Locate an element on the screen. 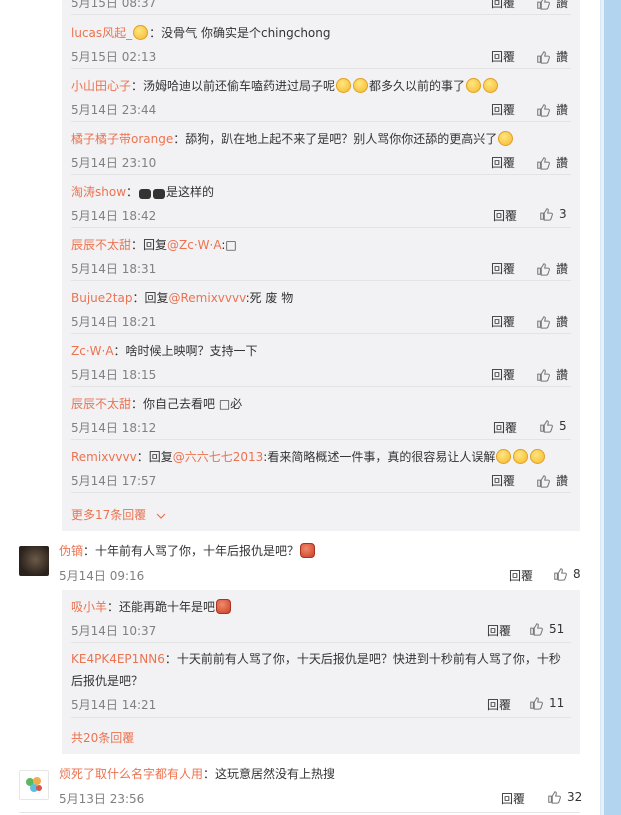 The width and height of the screenshot is (621, 815). reply-username: KE4PK4EP1NN6 is located at coordinates (118, 659).